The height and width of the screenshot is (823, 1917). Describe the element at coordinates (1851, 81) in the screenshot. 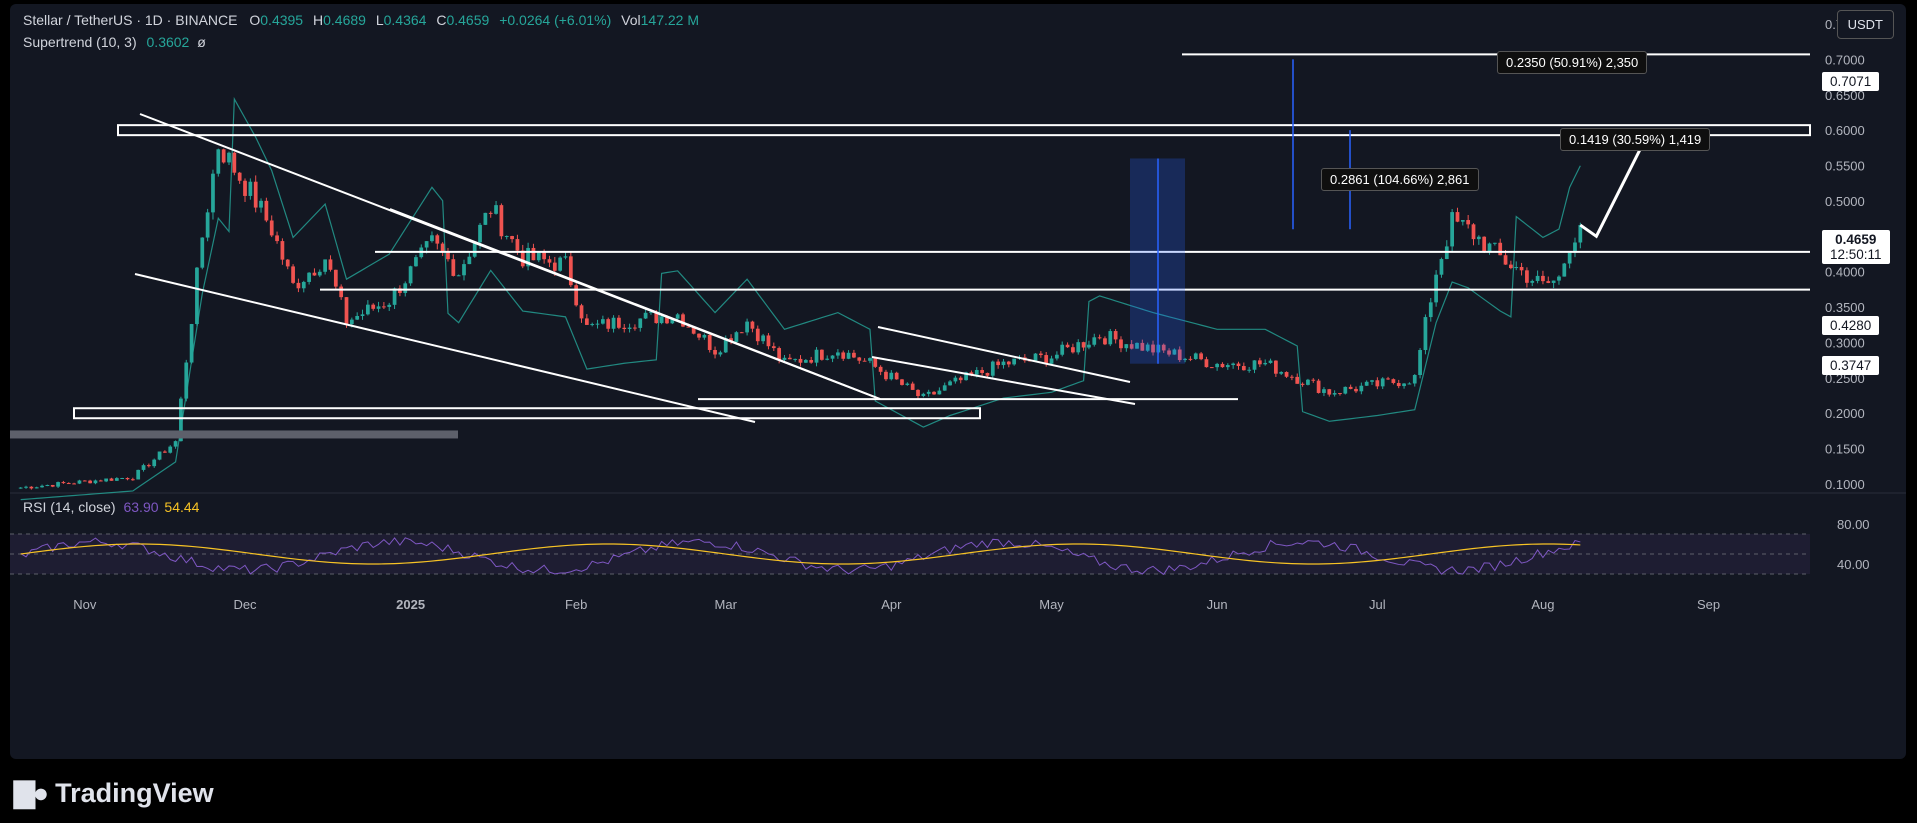

I see `level-tag-0: 0.7071` at that location.